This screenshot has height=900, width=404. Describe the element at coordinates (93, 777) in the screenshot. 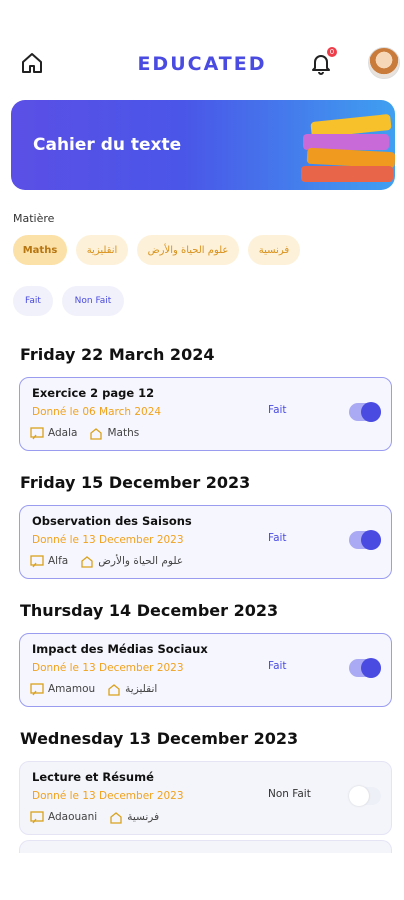

I see `homework-title: Lecture et Résumé` at that location.